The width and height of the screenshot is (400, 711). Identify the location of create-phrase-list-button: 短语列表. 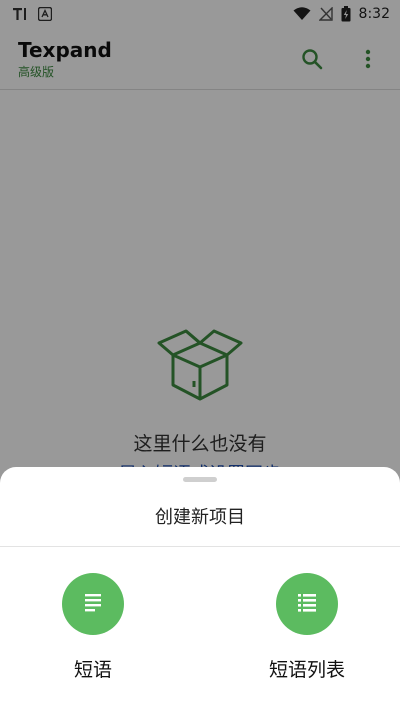
(307, 627).